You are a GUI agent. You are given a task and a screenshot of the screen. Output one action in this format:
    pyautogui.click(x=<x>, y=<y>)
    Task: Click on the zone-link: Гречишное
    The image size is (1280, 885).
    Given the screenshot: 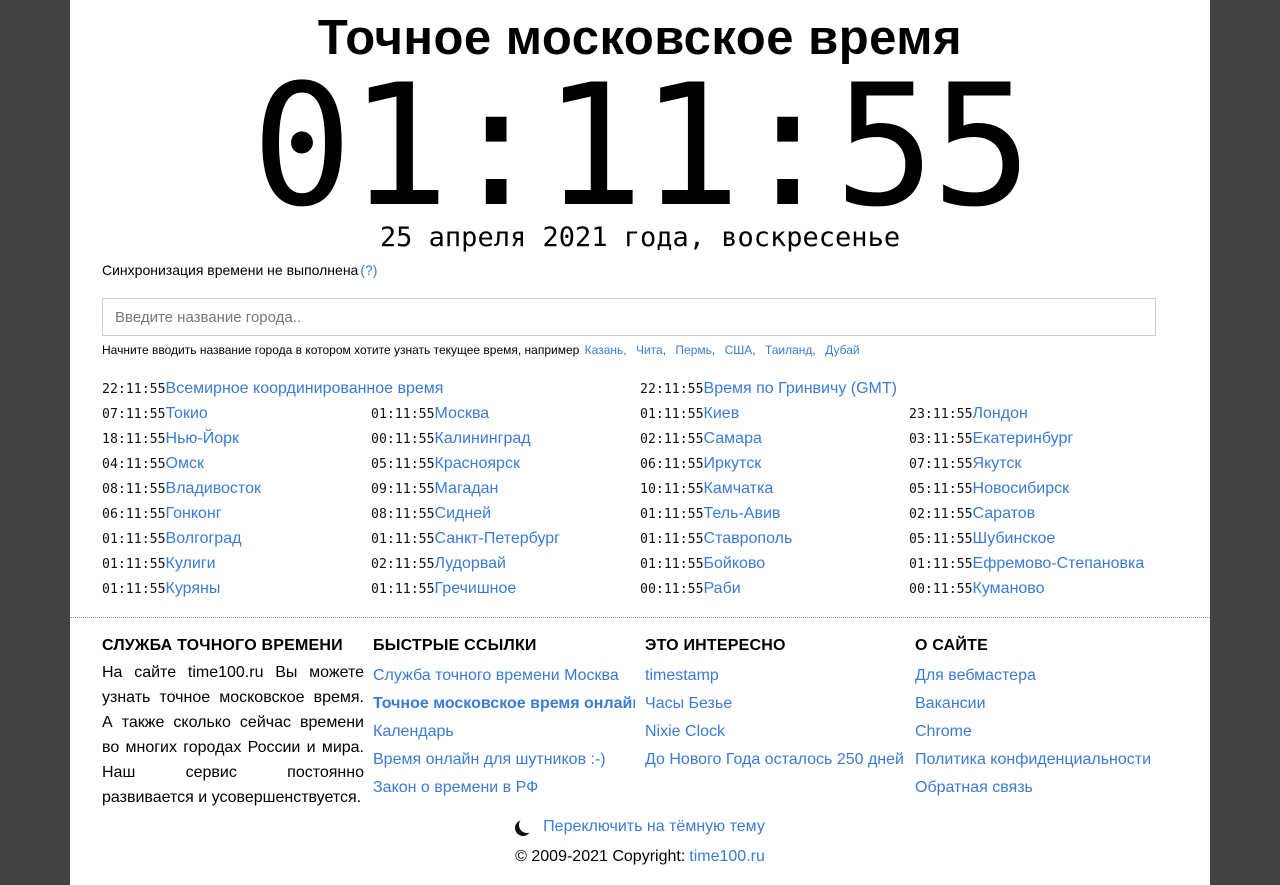 What is the action you would take?
    pyautogui.click(x=476, y=588)
    